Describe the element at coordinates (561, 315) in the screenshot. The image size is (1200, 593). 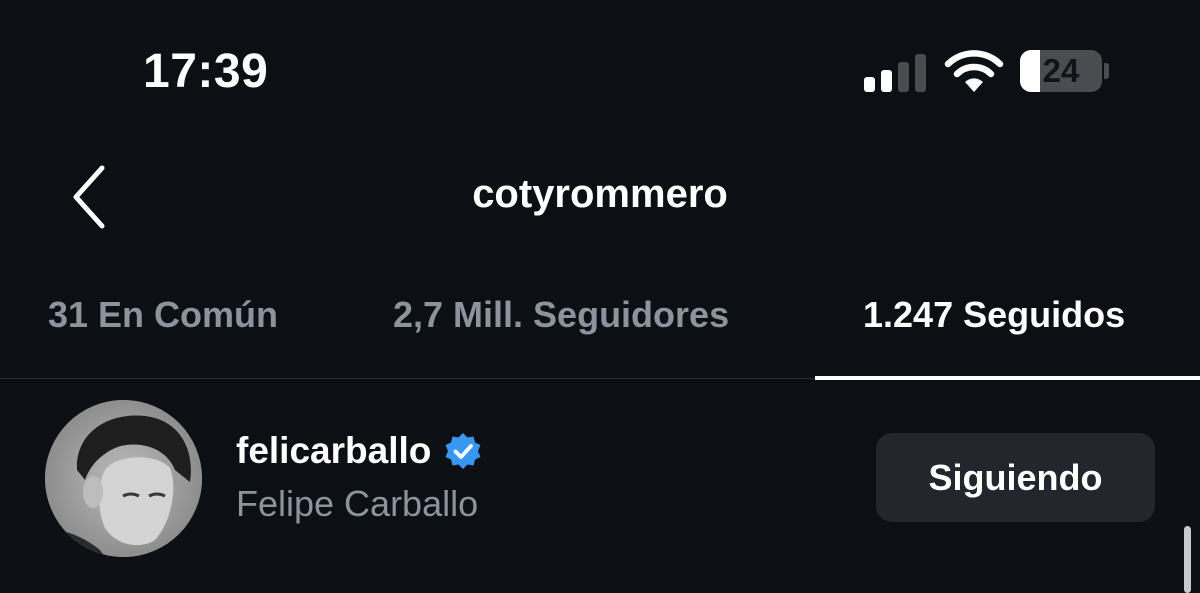
I see `tab-followers: 2,7 Mill. Seguidores` at that location.